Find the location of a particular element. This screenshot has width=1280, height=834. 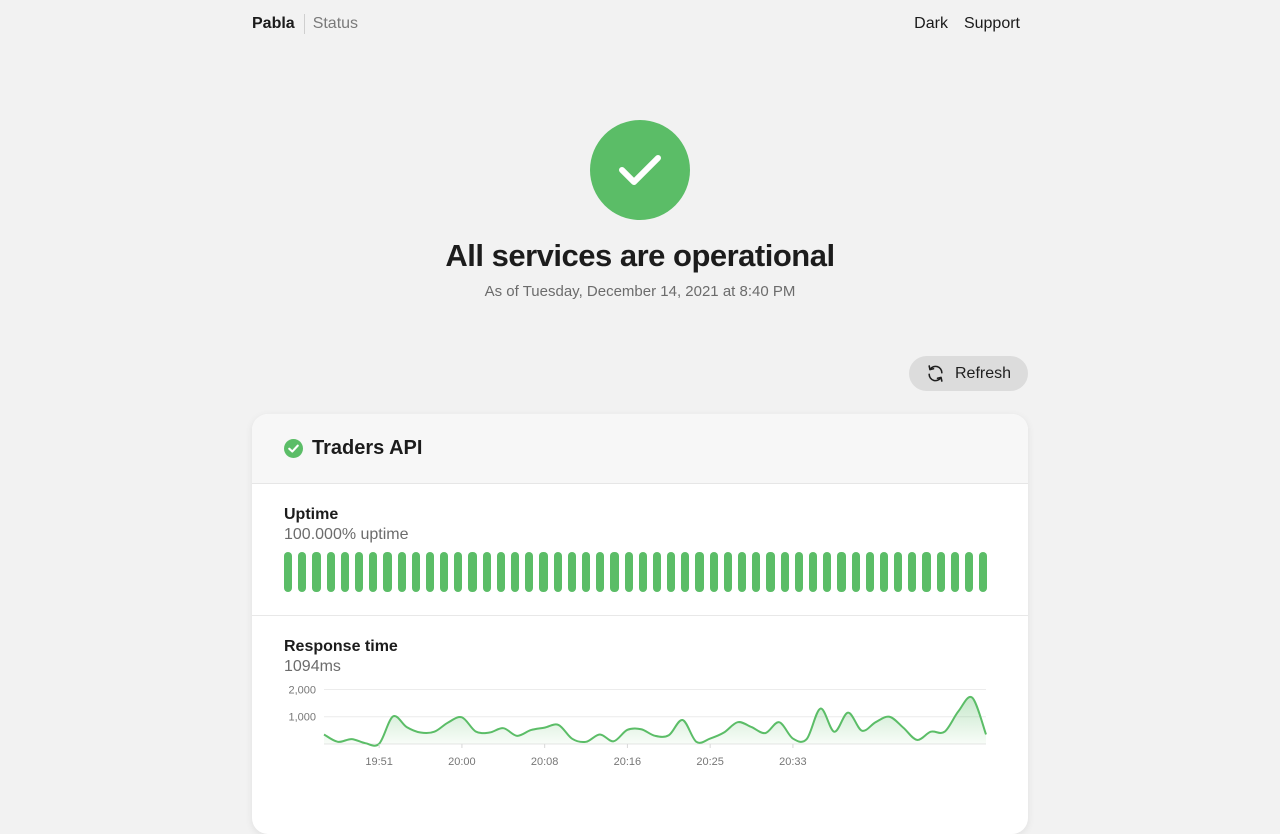

uptime-section: Uptime 100.000% uptime is located at coordinates (640, 550).